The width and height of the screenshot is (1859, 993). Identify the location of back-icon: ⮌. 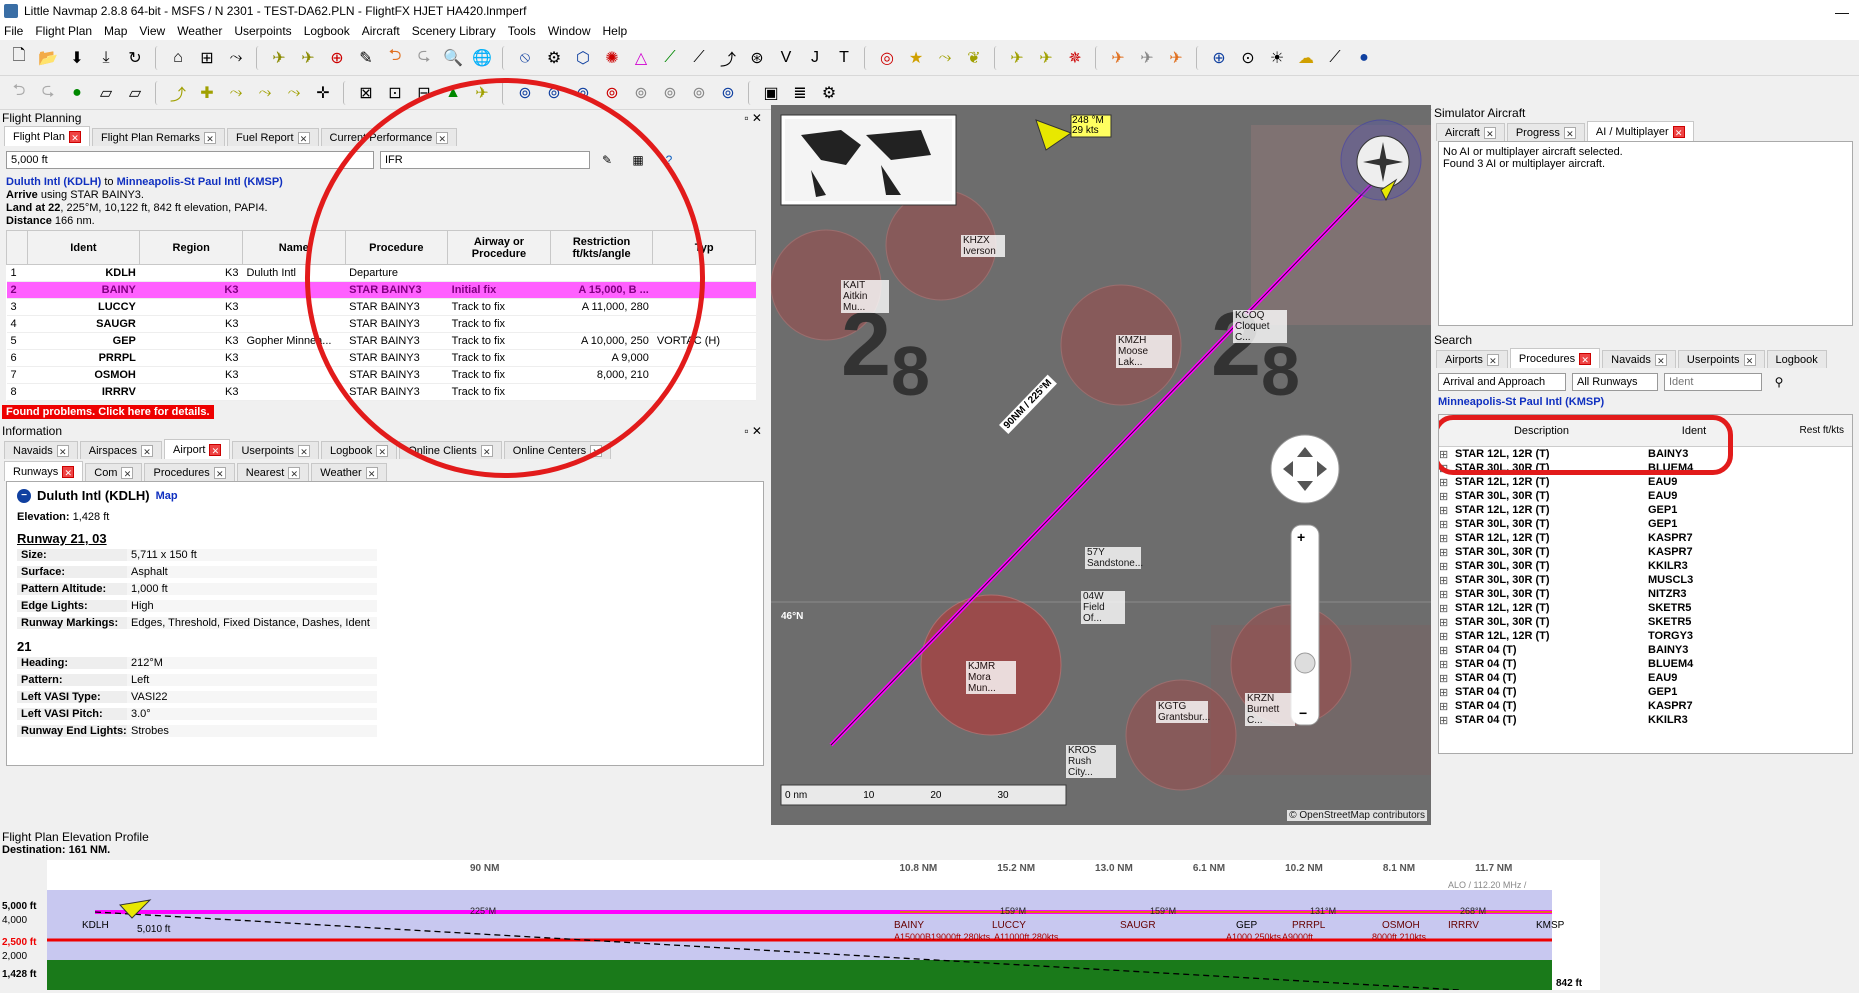
(19, 93).